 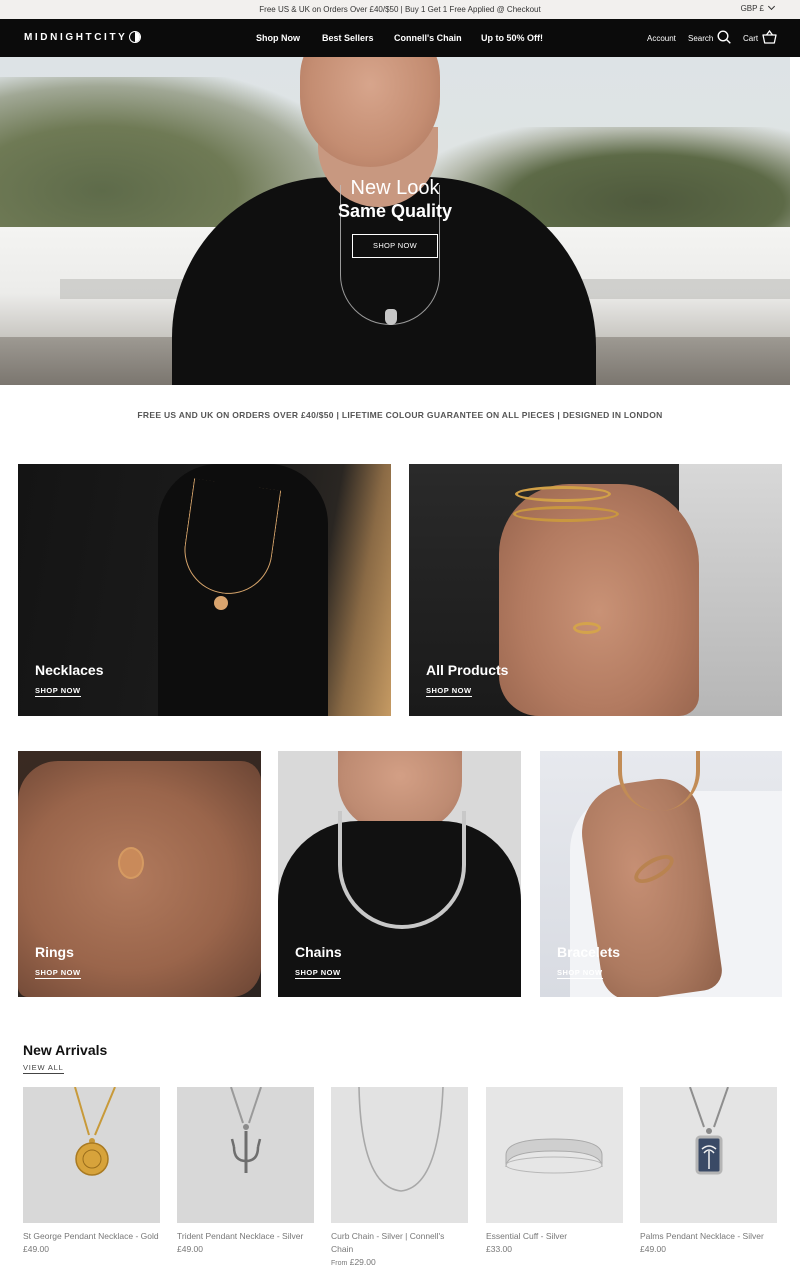 I want to click on product-card: Palms Pendant Necklace - Silver £49.00, so click(x=708, y=1171).